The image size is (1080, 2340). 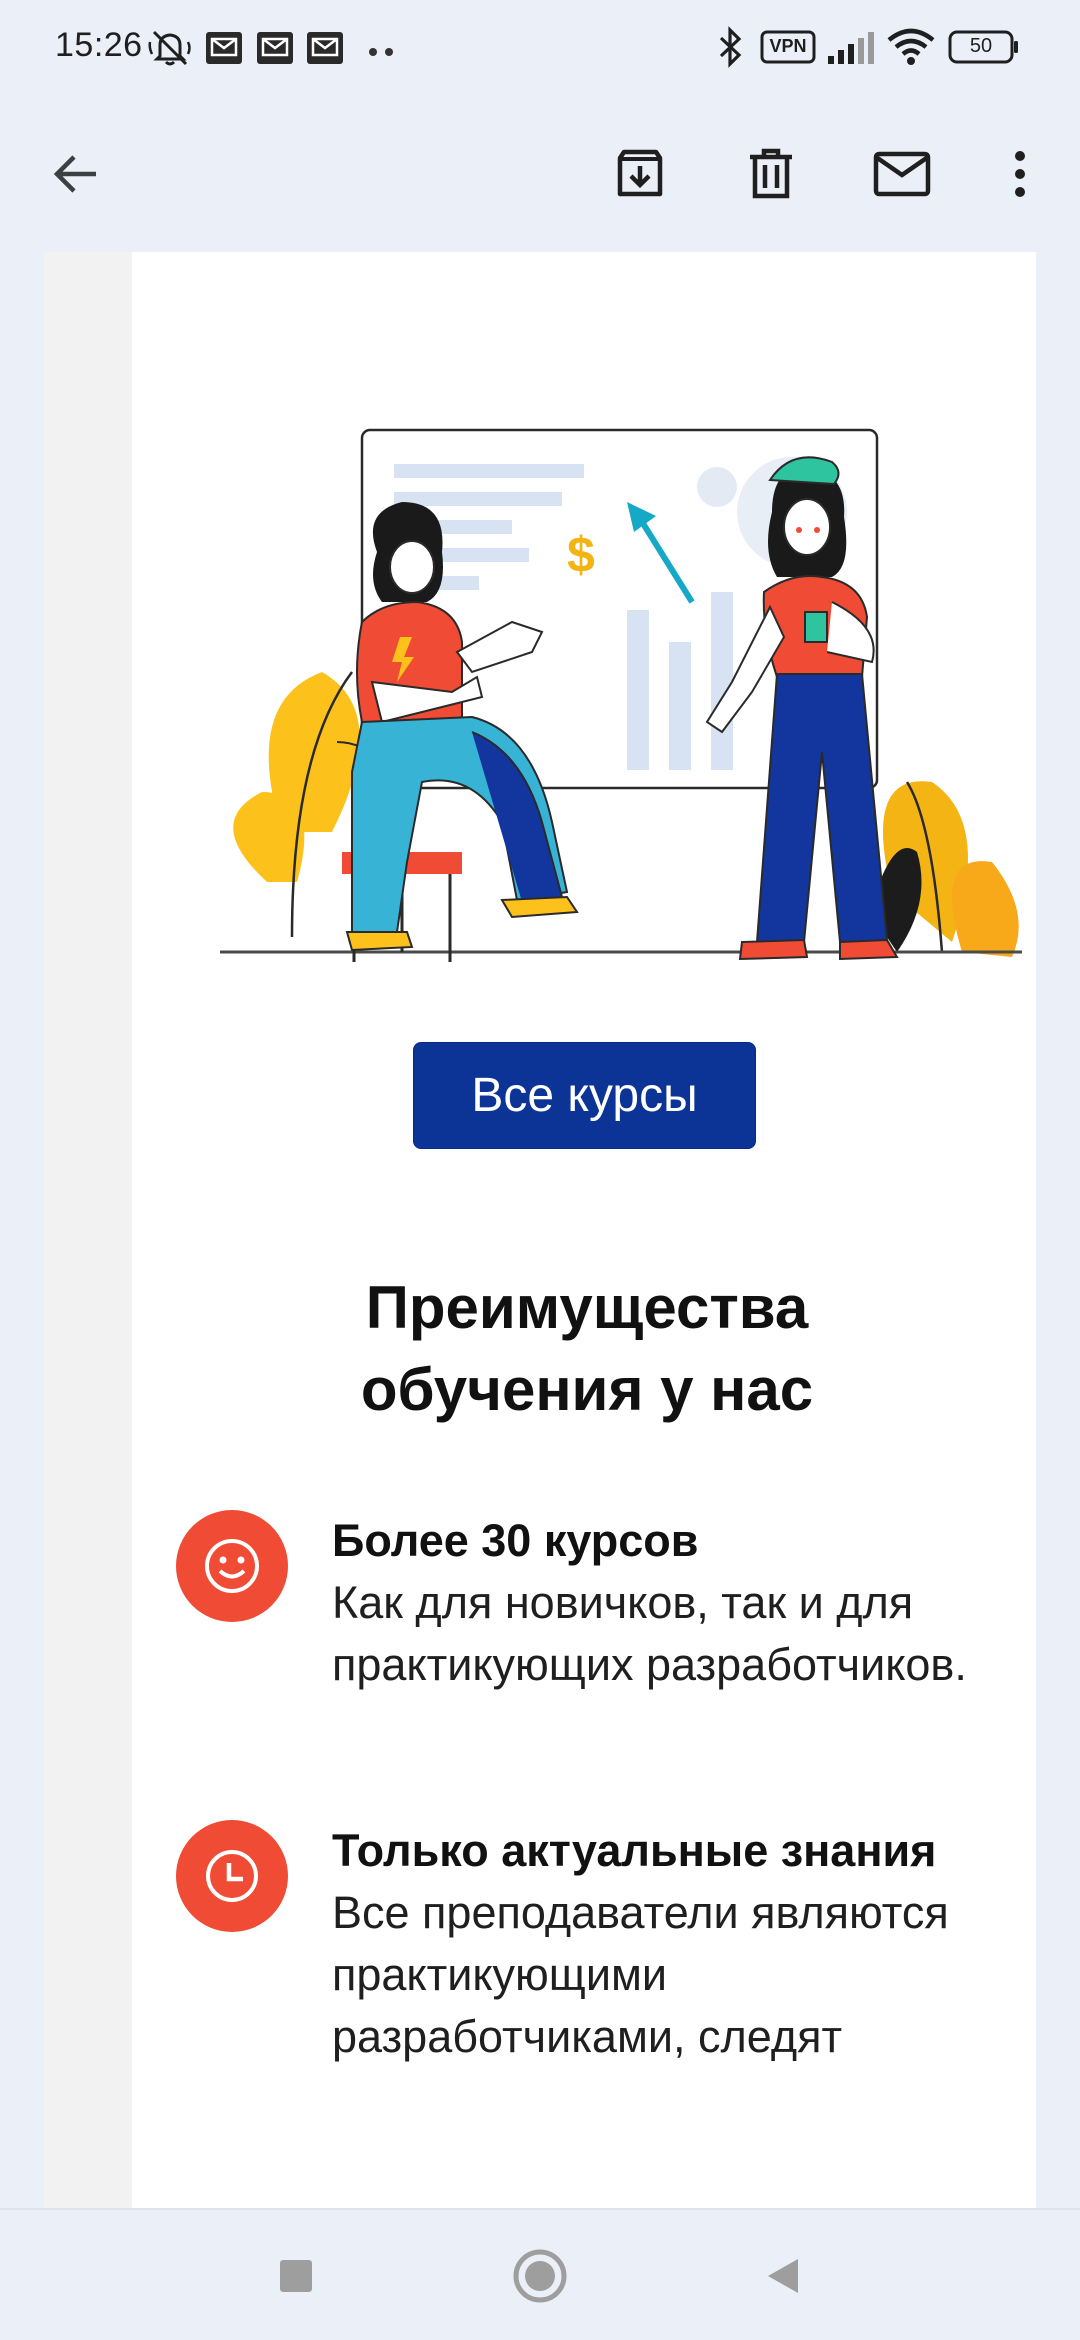 What do you see at coordinates (587, 1348) in the screenshot?
I see `benefits-title: Преимущества обучения у нас` at bounding box center [587, 1348].